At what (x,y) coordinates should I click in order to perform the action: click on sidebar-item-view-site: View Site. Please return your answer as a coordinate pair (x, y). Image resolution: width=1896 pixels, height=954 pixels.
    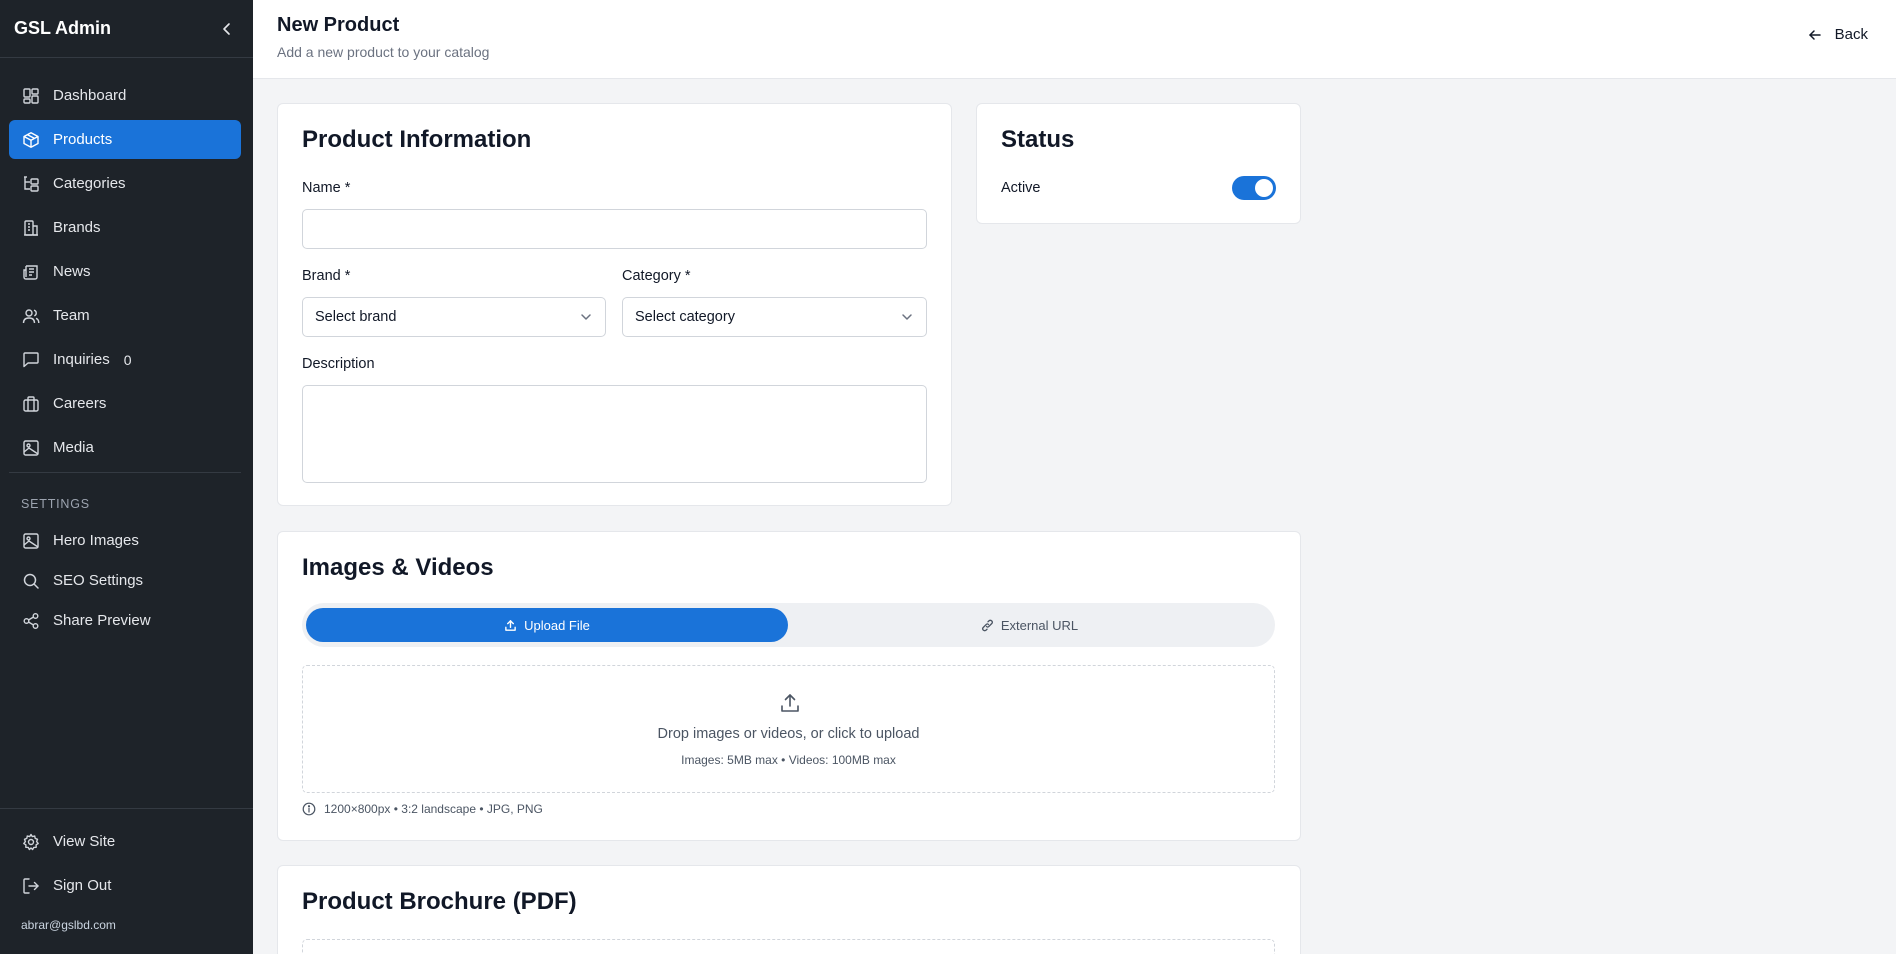
    Looking at the image, I should click on (125, 841).